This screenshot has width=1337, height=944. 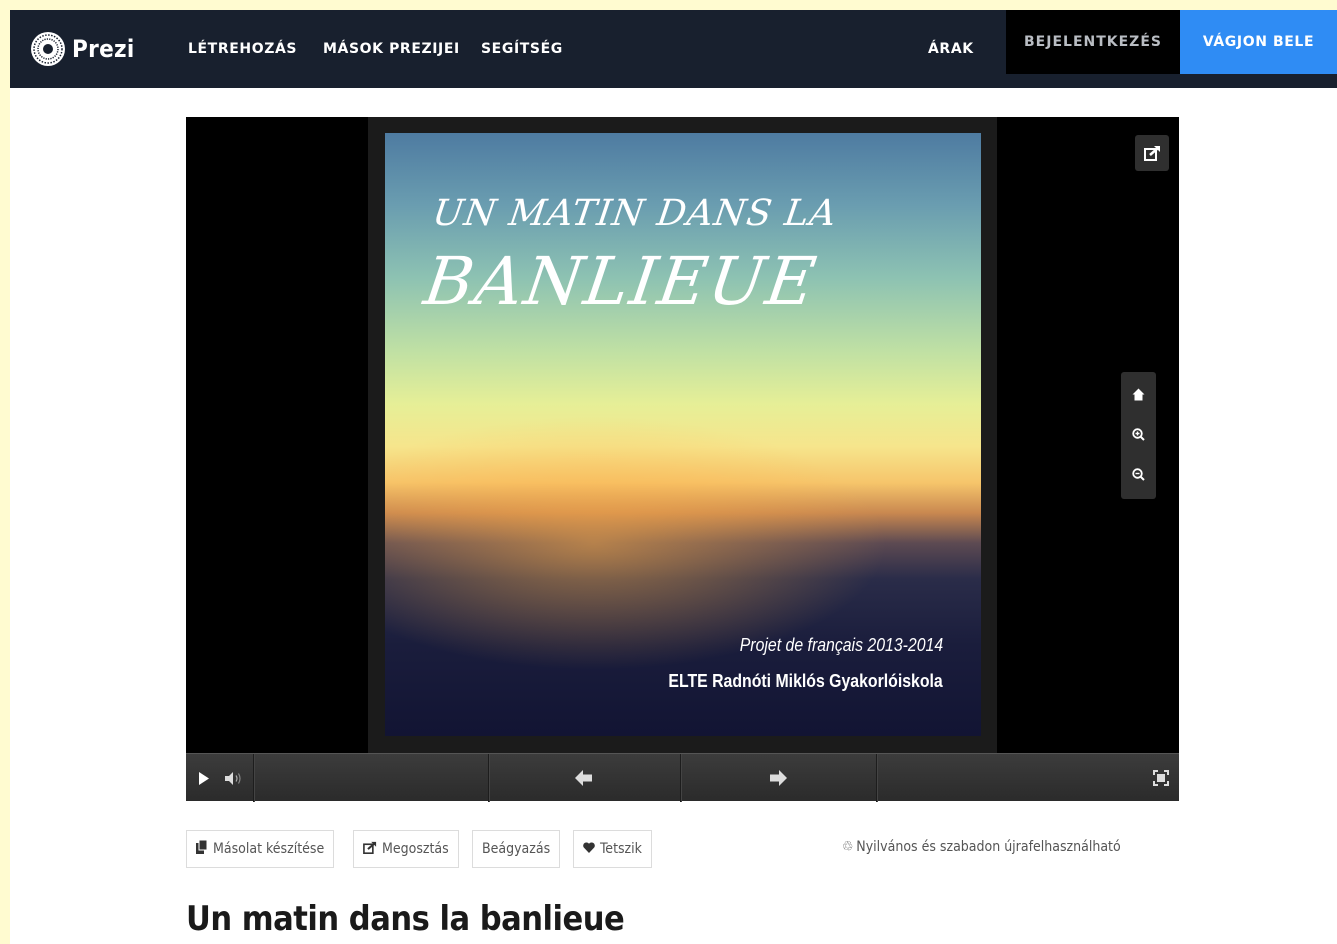 What do you see at coordinates (405, 919) in the screenshot?
I see `page-title: Un matin dans la banlieue` at bounding box center [405, 919].